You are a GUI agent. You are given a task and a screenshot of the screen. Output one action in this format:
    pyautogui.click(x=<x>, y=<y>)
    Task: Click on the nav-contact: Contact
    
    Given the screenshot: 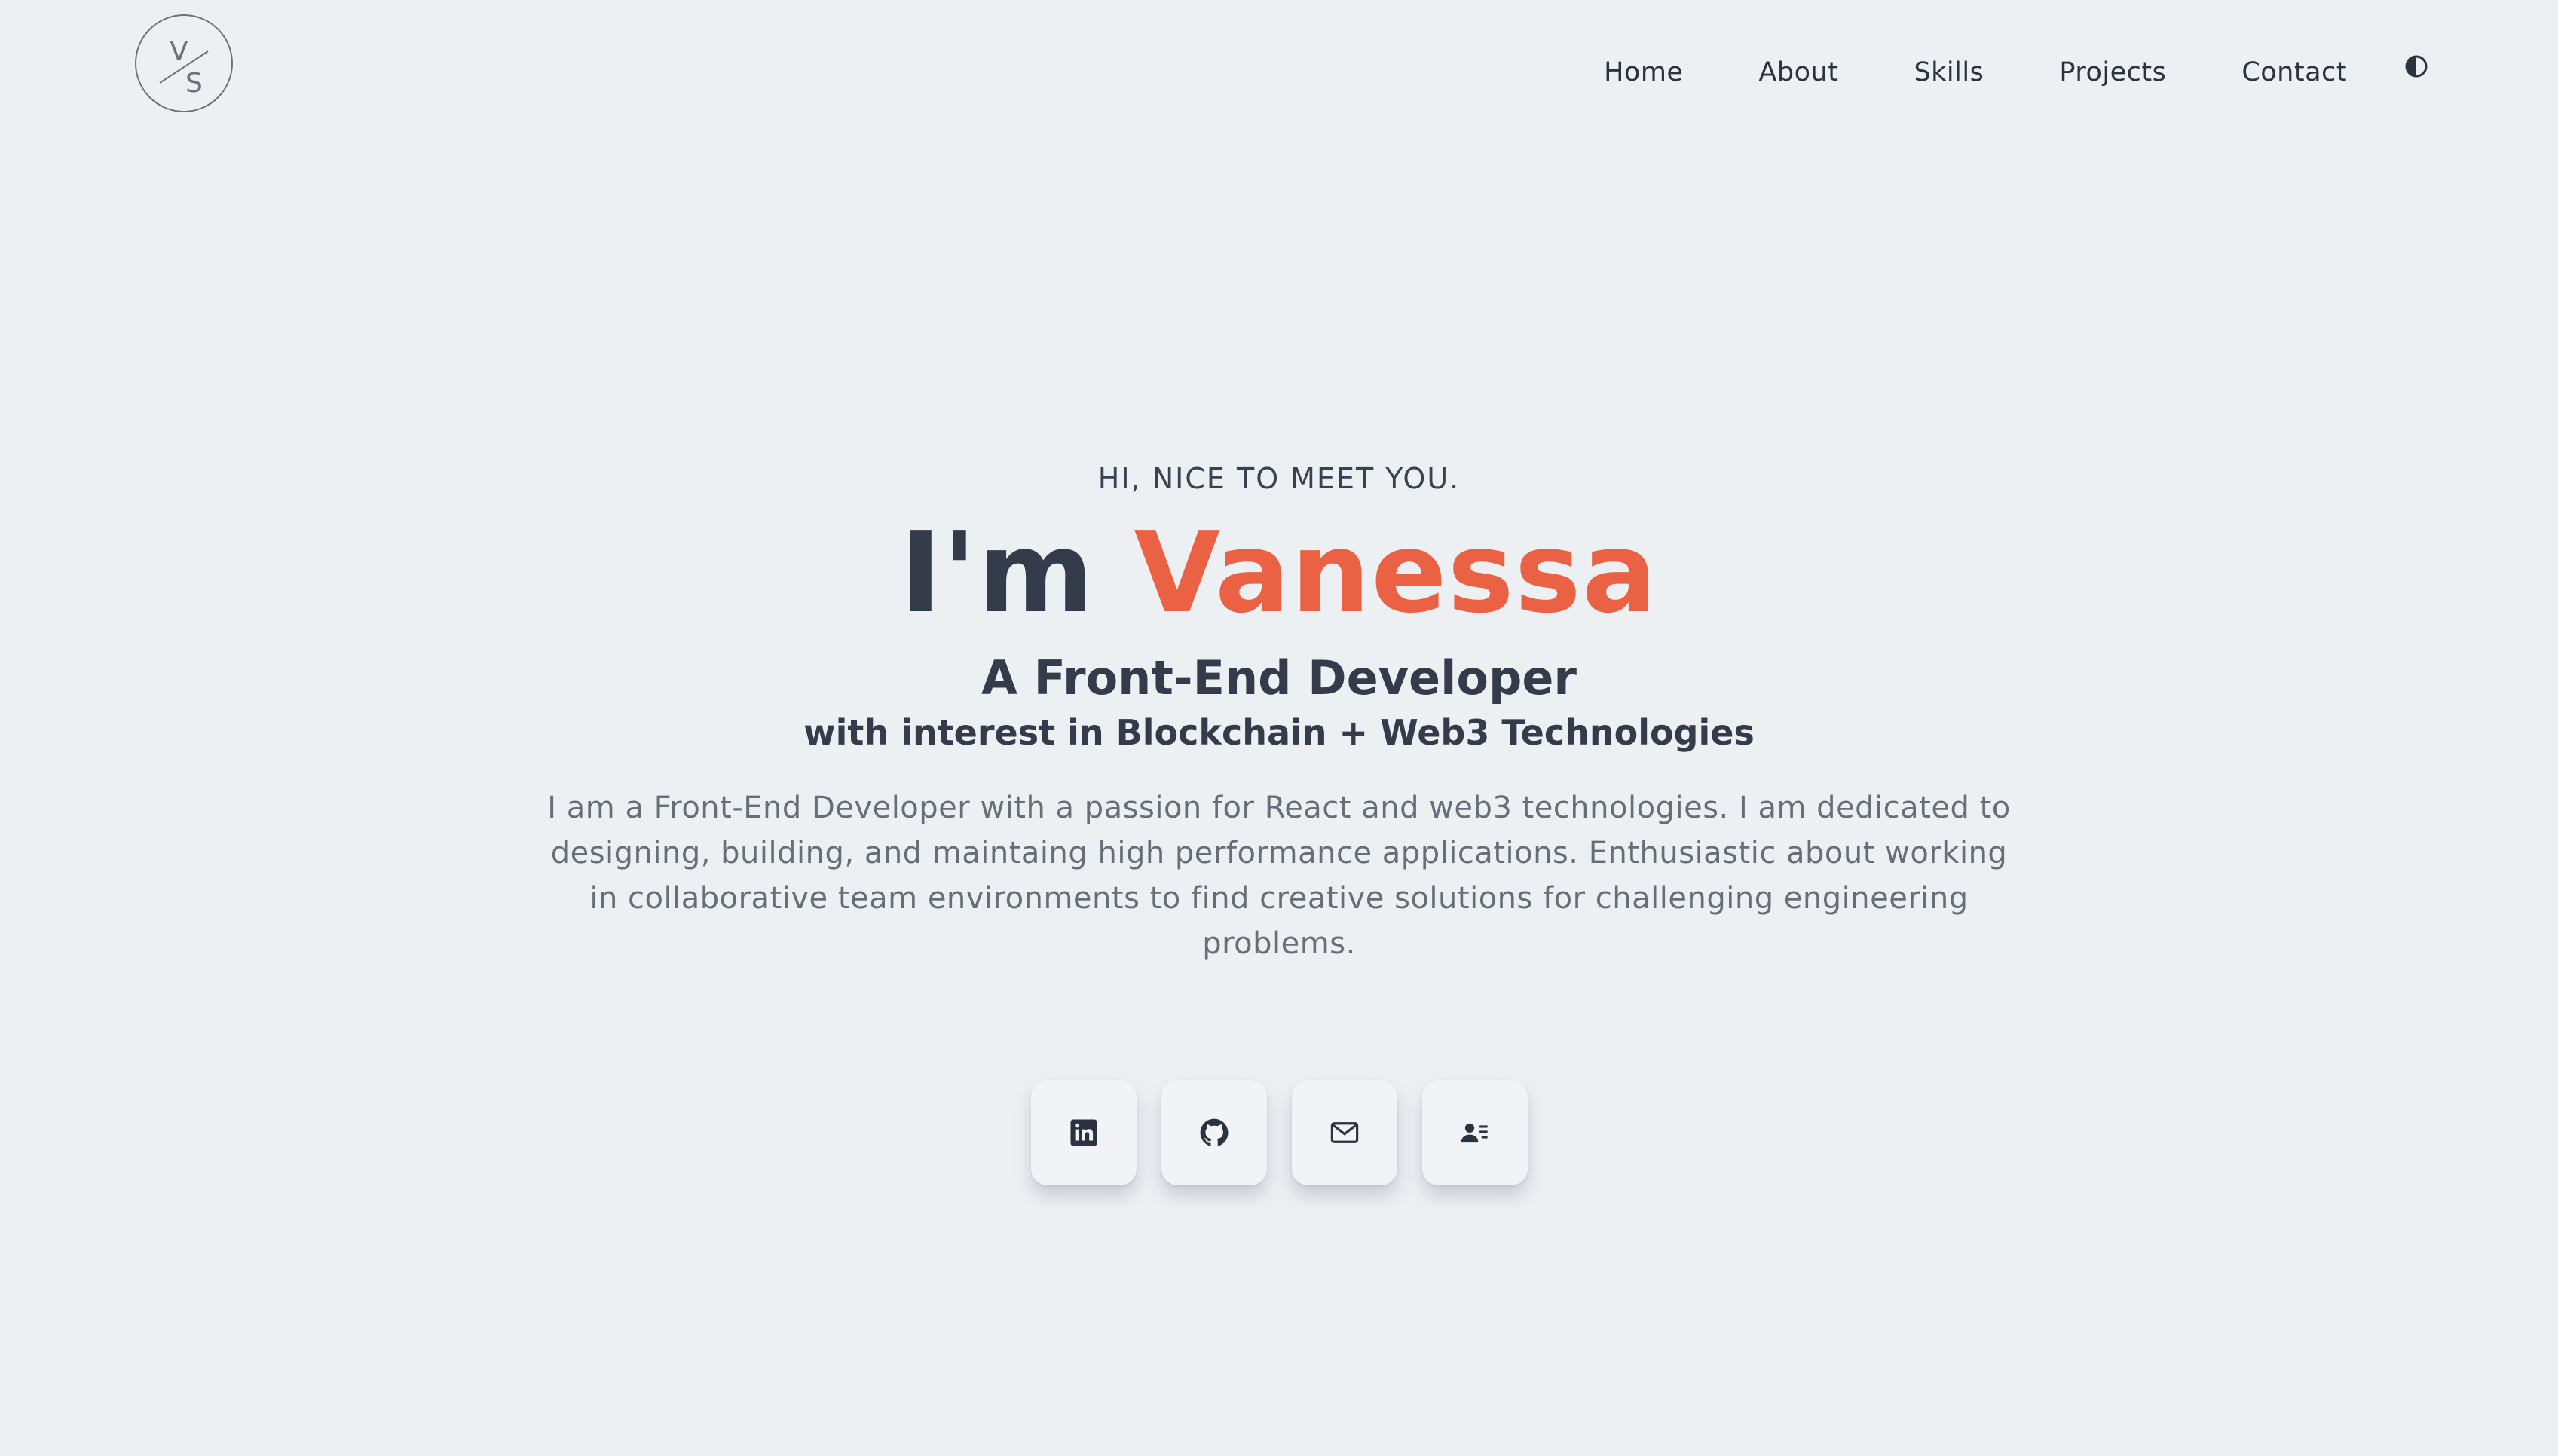 What is the action you would take?
    pyautogui.click(x=2294, y=72)
    